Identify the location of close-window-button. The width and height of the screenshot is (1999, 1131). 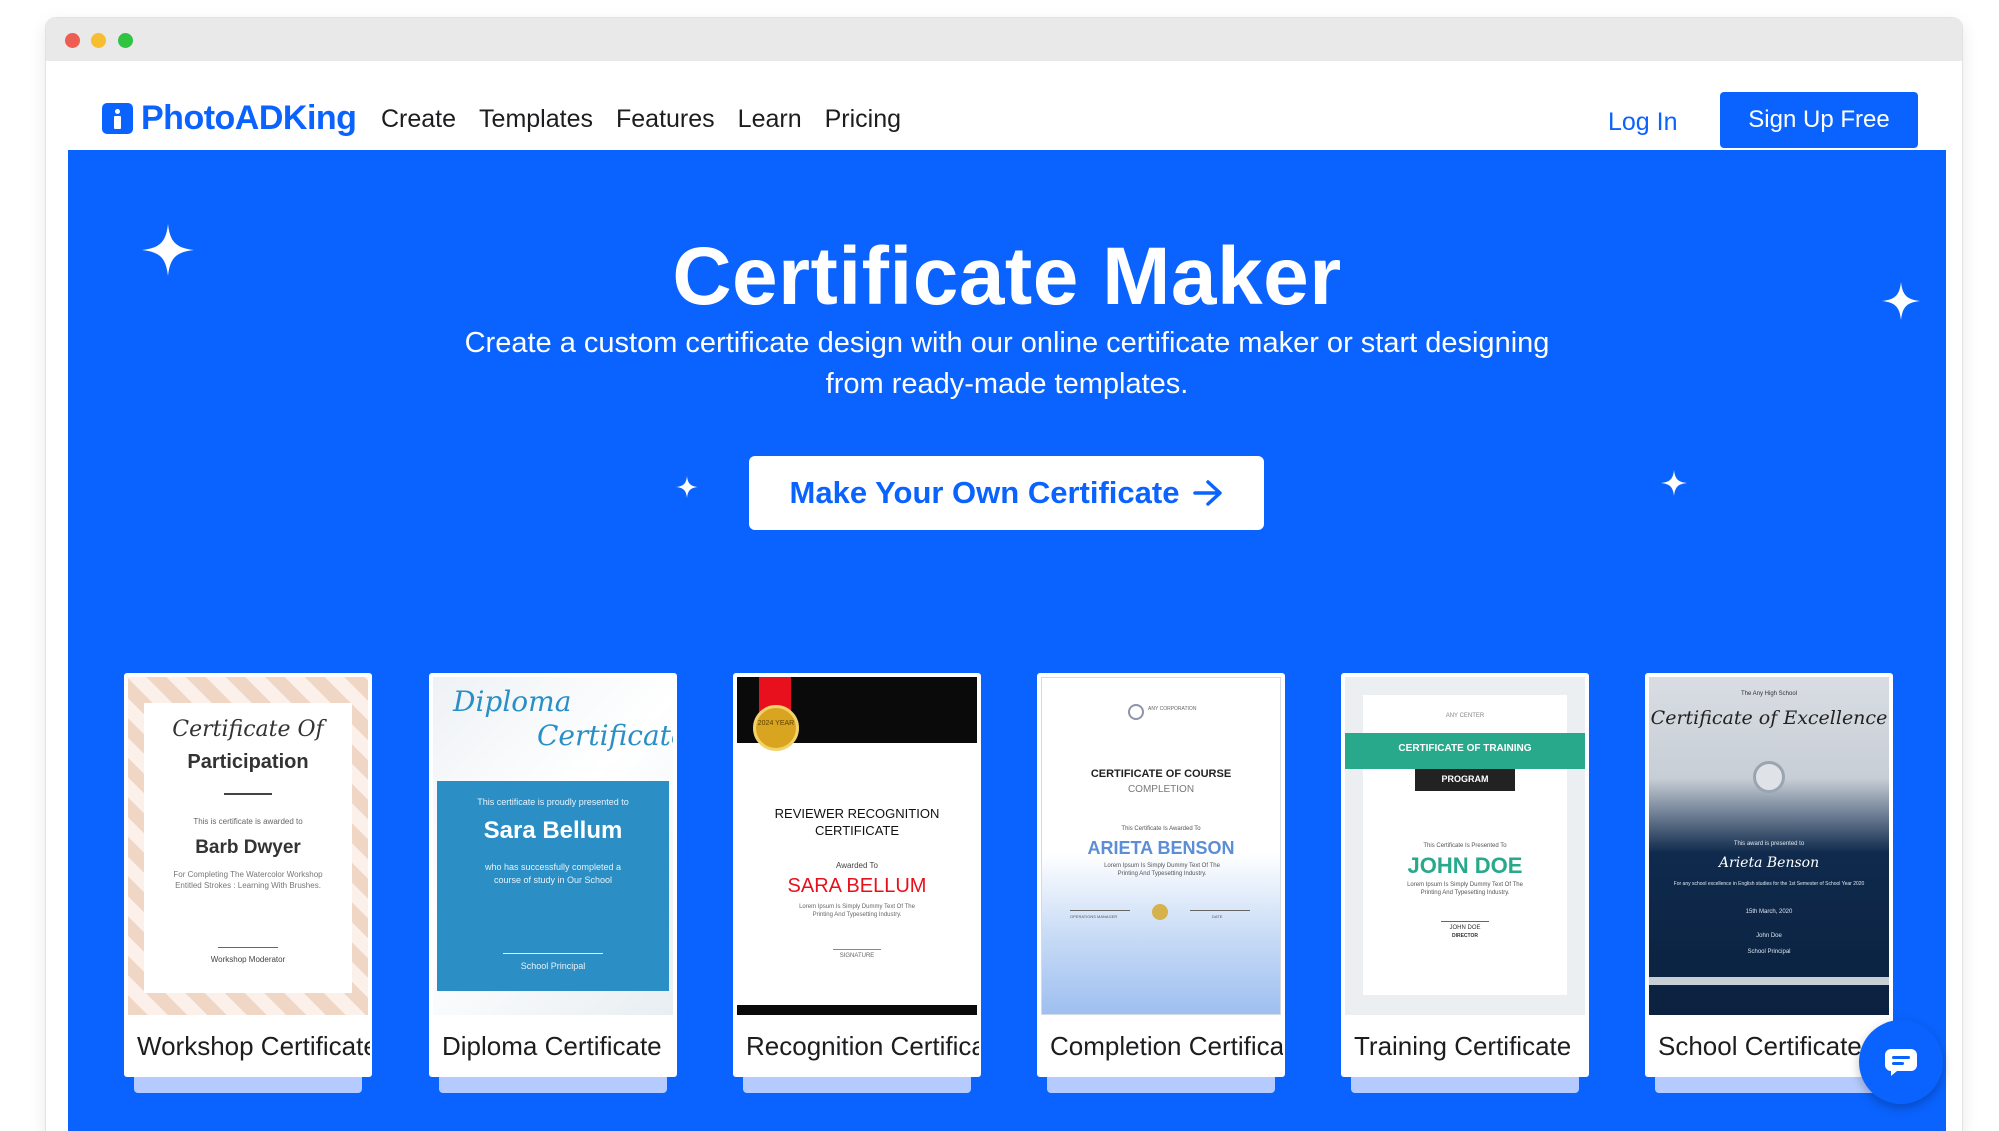
(72, 40).